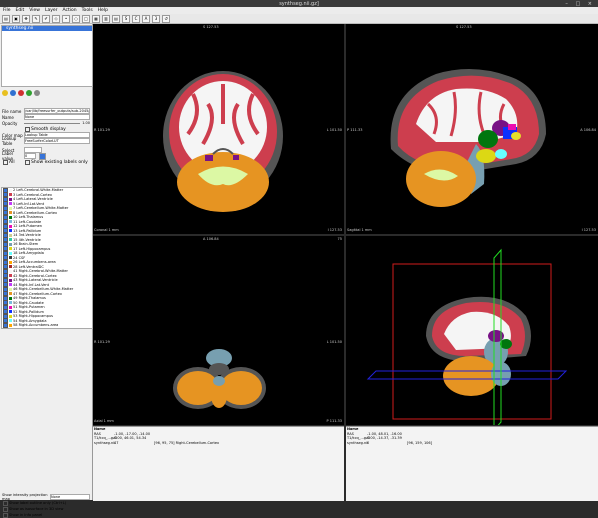 This screenshot has height=518, width=598. What do you see at coordinates (136, 18) in the screenshot?
I see `coronal-view-icon: C` at bounding box center [136, 18].